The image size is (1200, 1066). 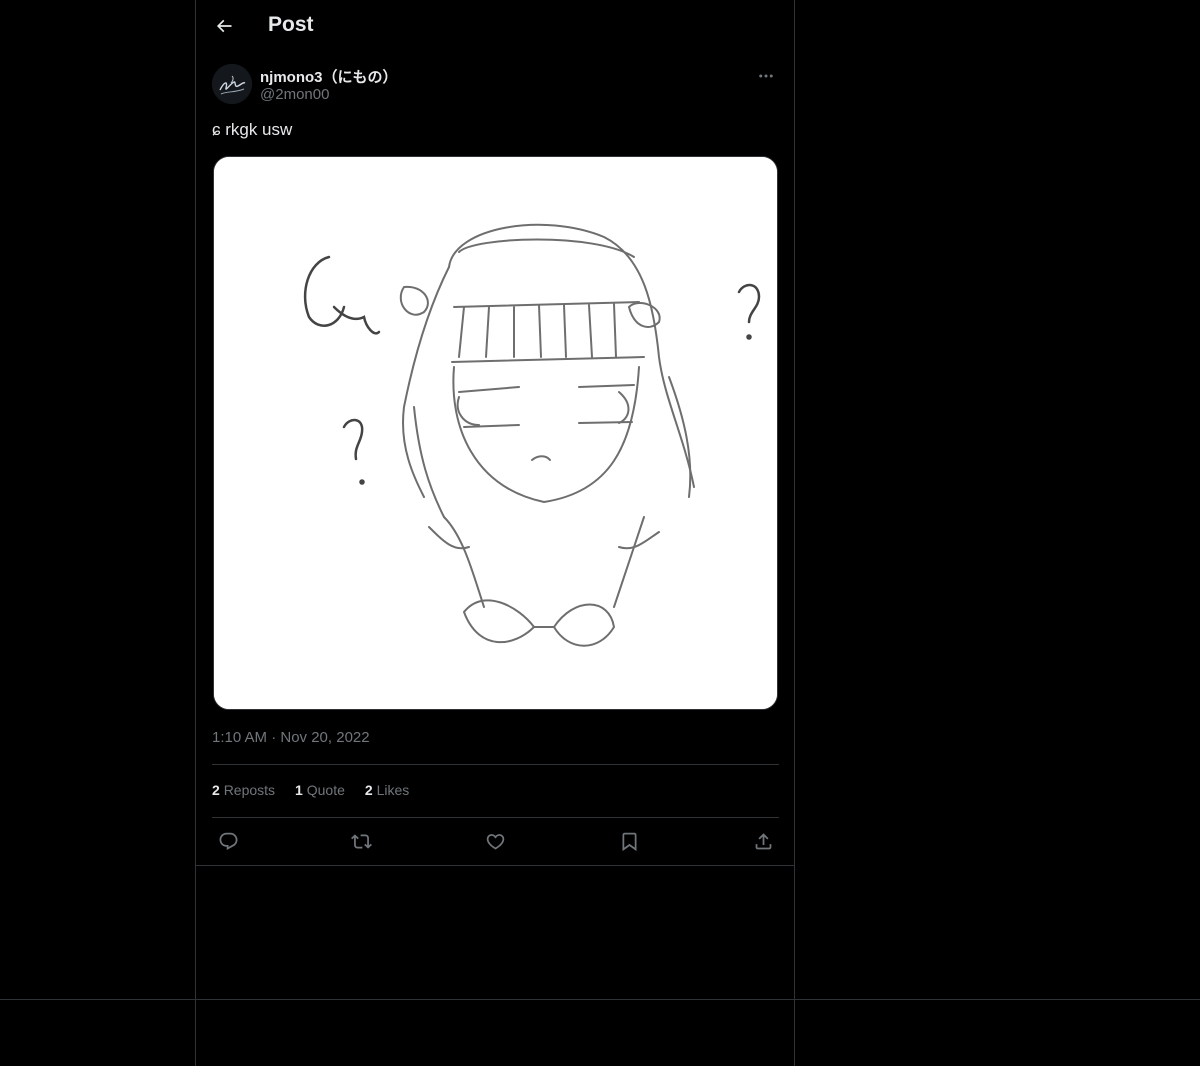 I want to click on stat-reposts-count: 2, so click(x=216, y=790).